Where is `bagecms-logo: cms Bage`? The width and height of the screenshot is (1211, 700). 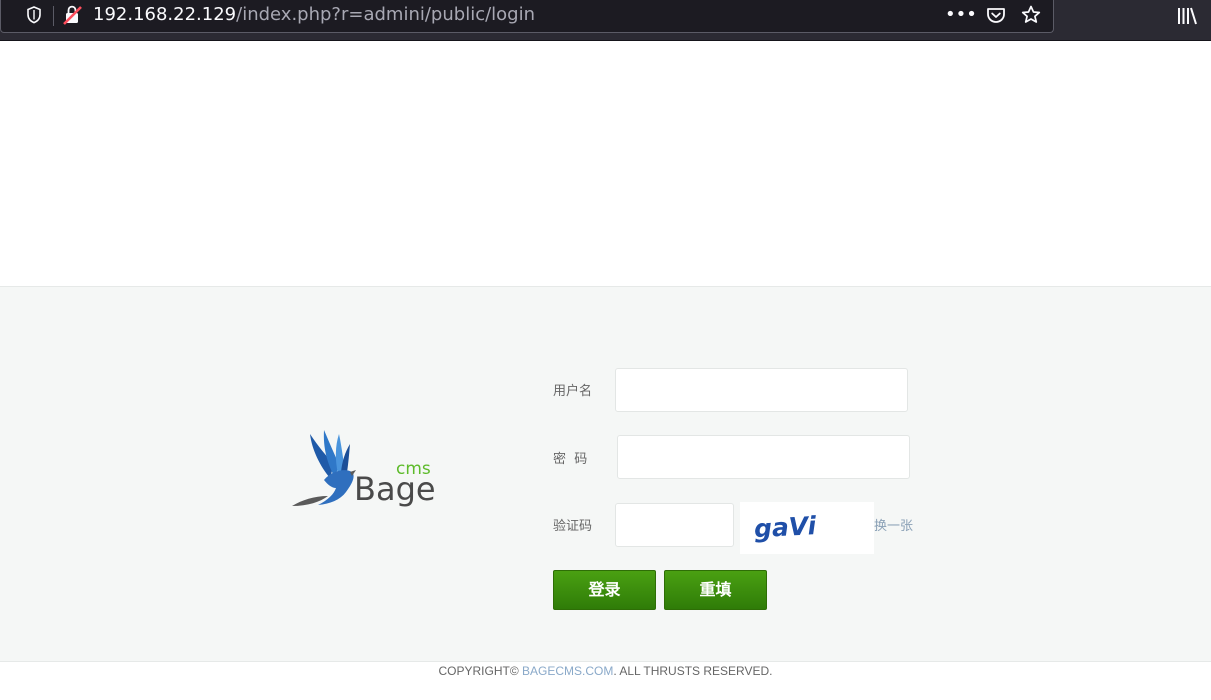 bagecms-logo: cms Bage is located at coordinates (370, 470).